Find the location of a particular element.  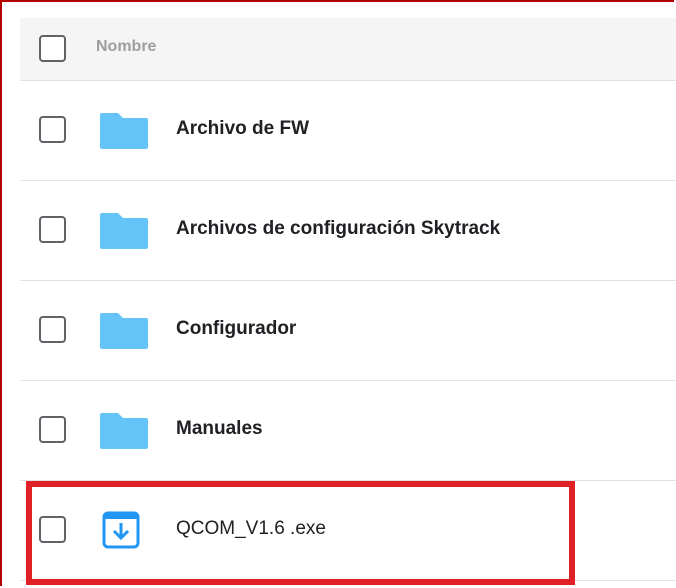

item-name: Configurador is located at coordinates (236, 329).